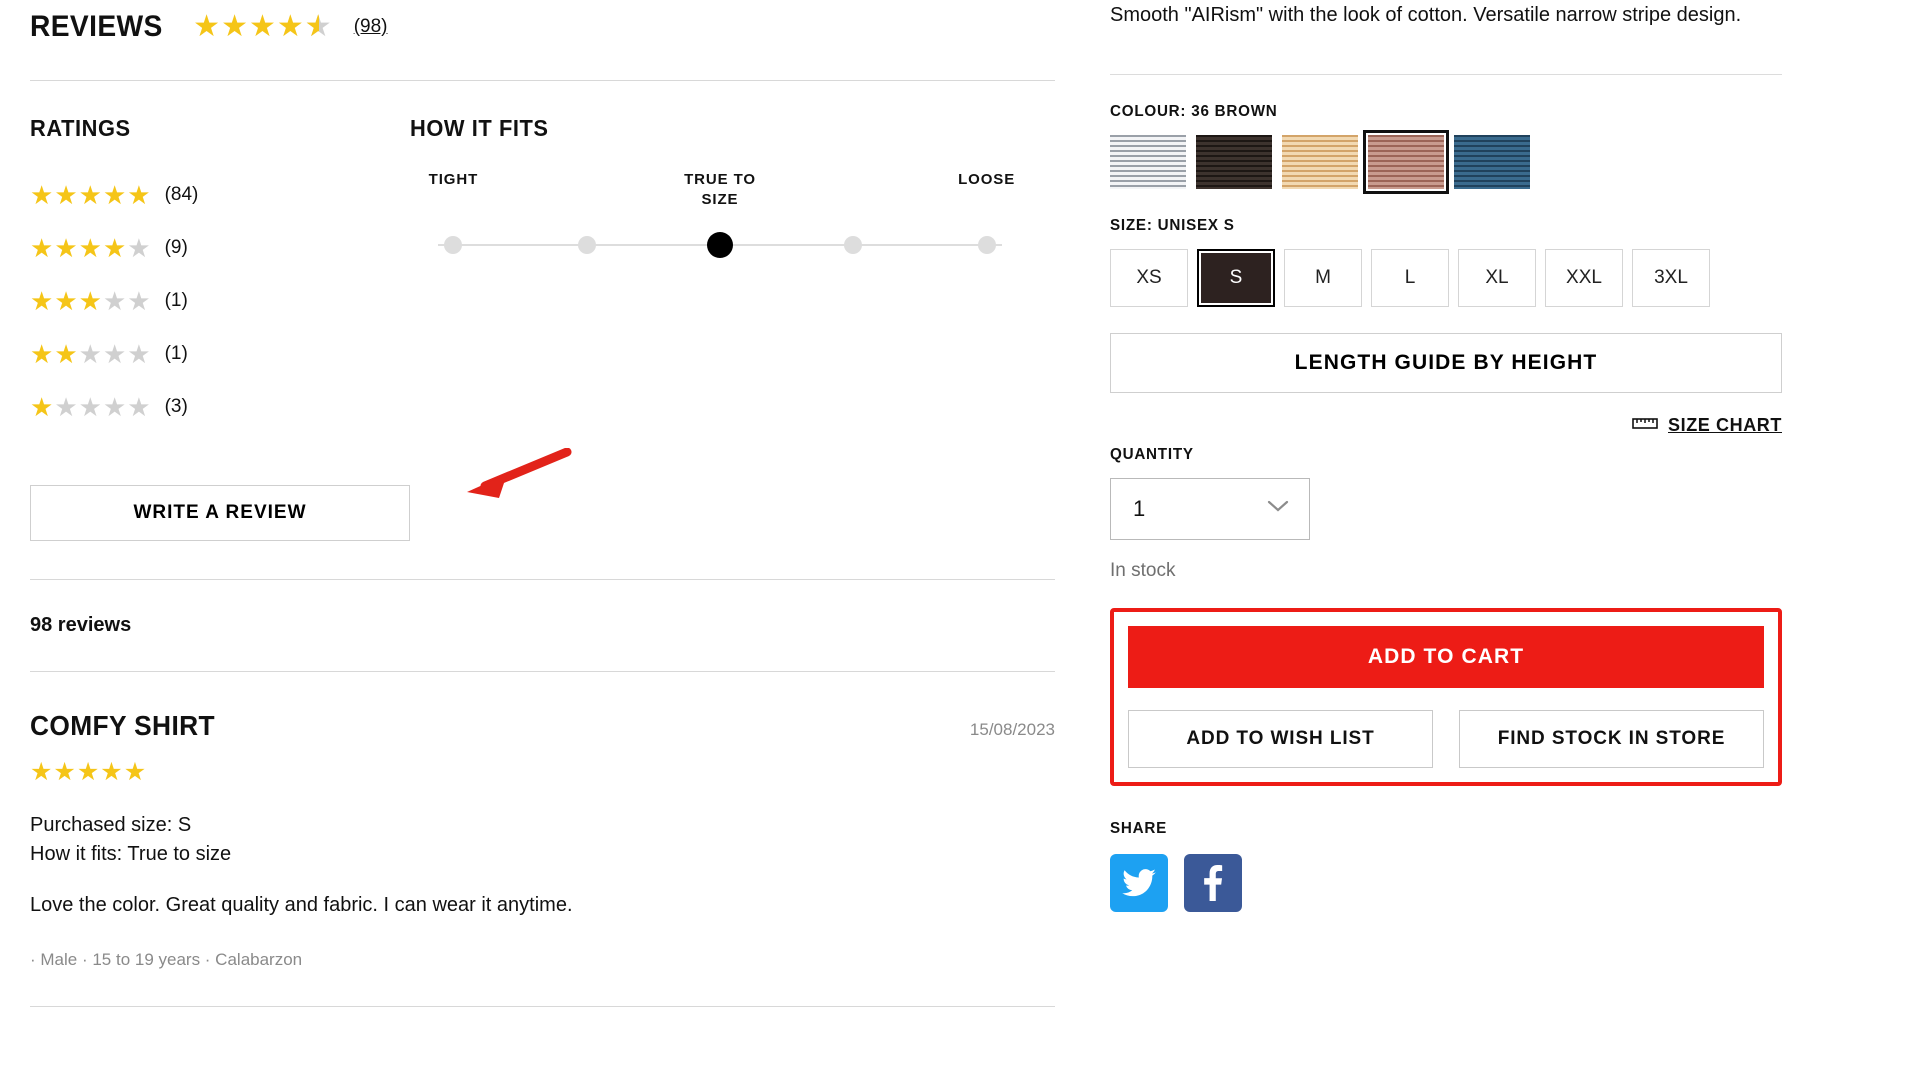 Image resolution: width=1920 pixels, height=1080 pixels. I want to click on review-rating-stars: ★ ★ ★ ★ ★, so click(88, 772).